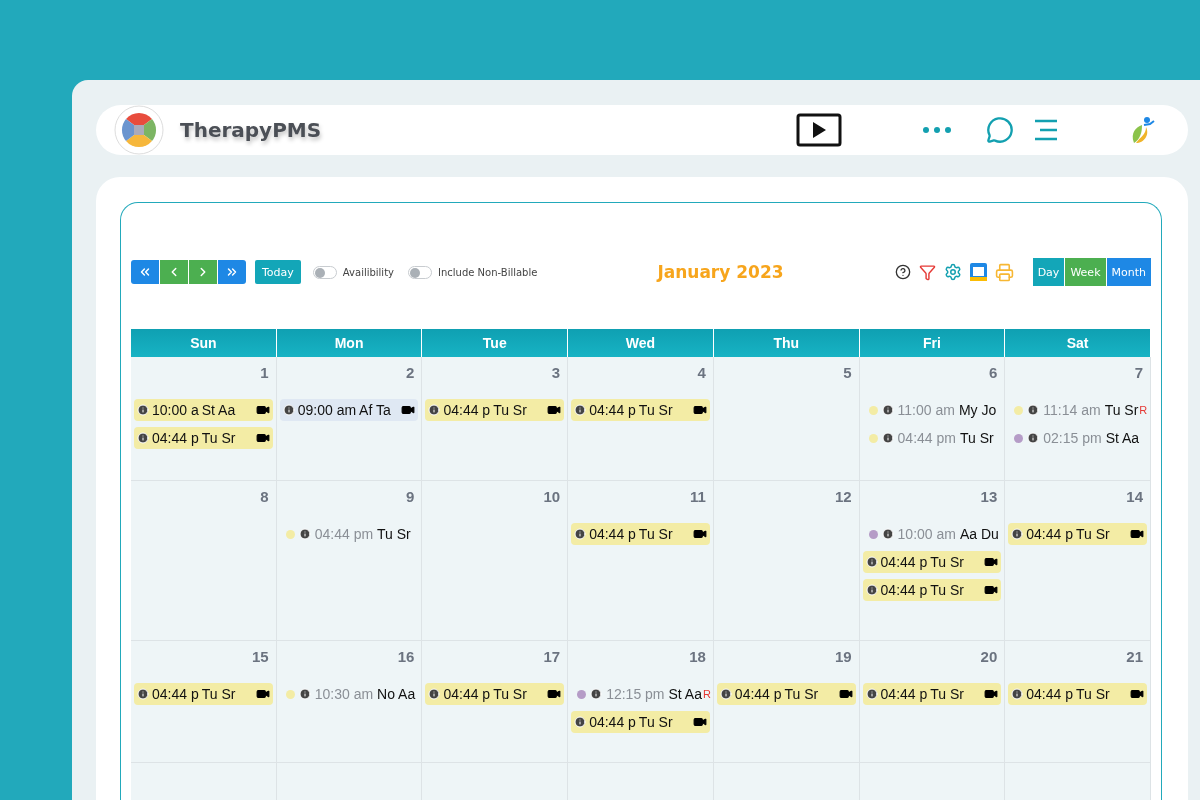 The image size is (1200, 800). What do you see at coordinates (979, 534) in the screenshot?
I see `appointment-name: Aa Du` at bounding box center [979, 534].